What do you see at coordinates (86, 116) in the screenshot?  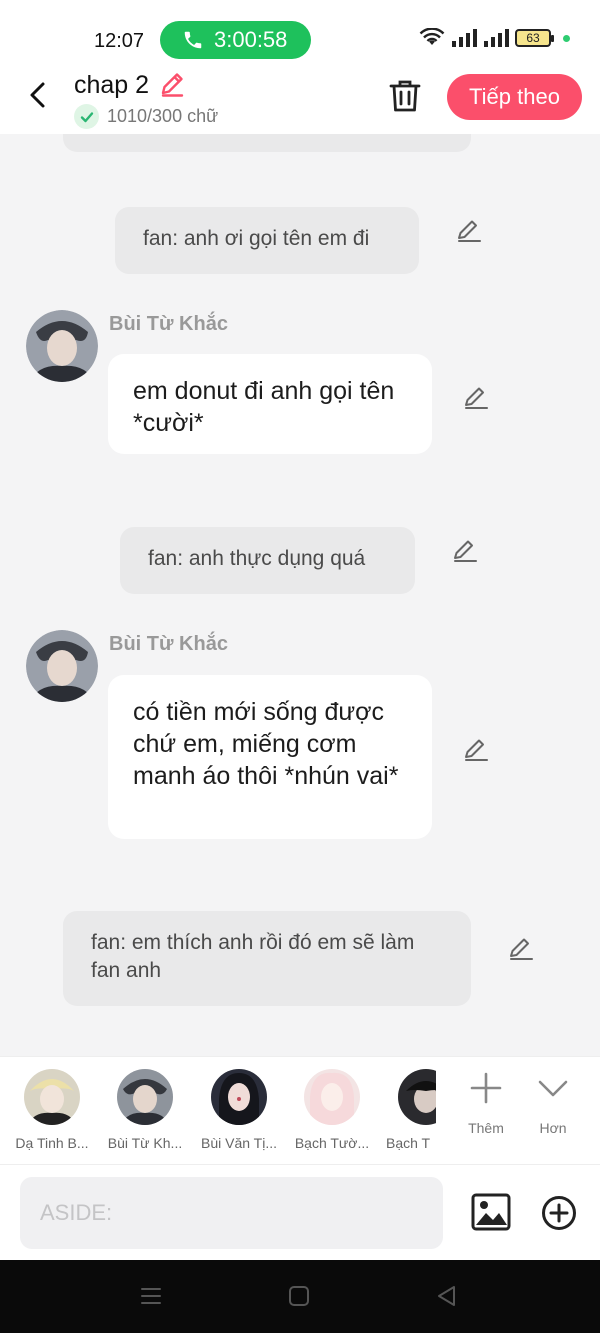 I see `check-icon` at bounding box center [86, 116].